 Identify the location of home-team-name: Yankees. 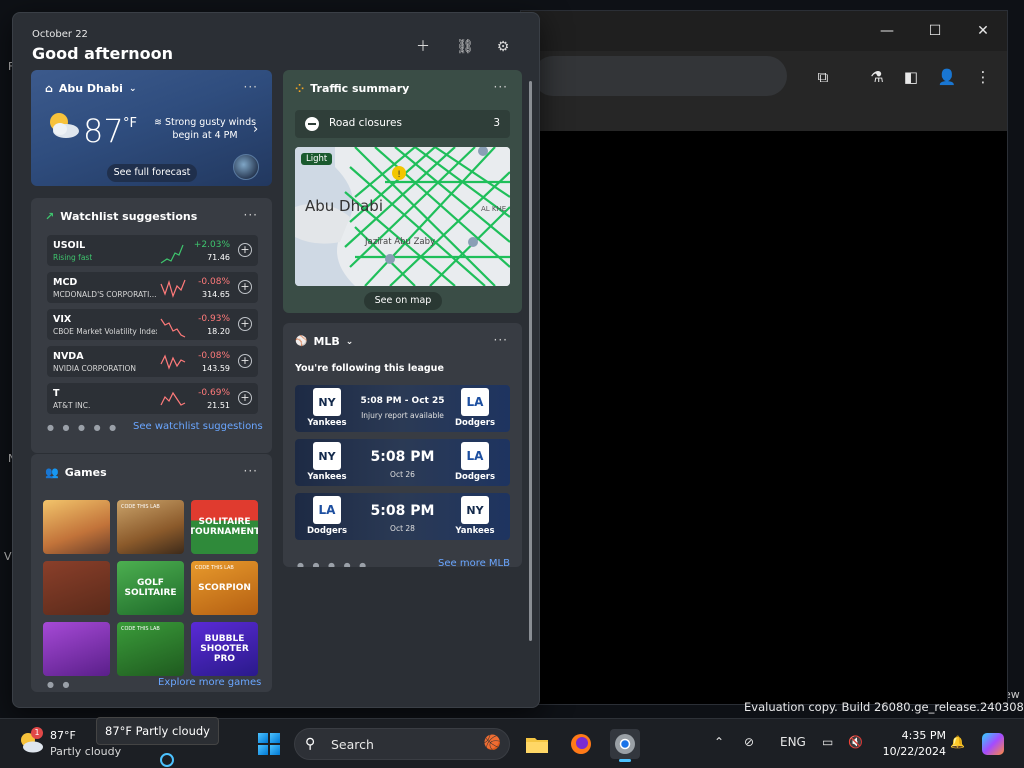
(327, 423).